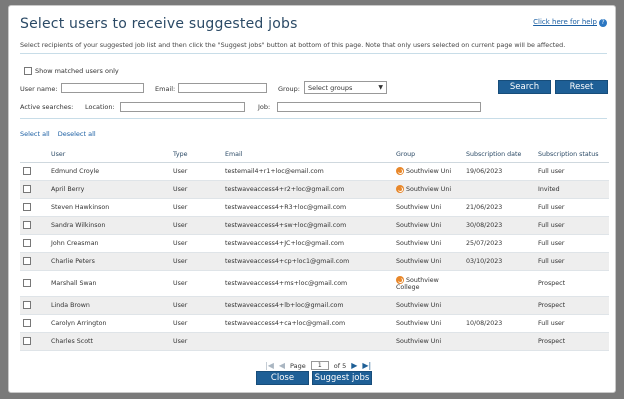  What do you see at coordinates (182, 107) in the screenshot?
I see `location-input` at bounding box center [182, 107].